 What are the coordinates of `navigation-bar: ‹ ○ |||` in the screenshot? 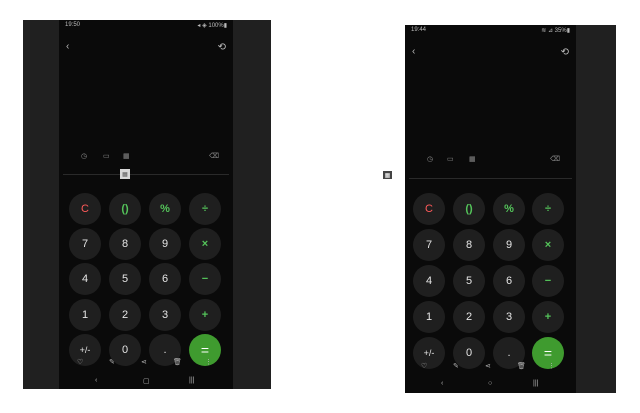 It's located at (490, 384).